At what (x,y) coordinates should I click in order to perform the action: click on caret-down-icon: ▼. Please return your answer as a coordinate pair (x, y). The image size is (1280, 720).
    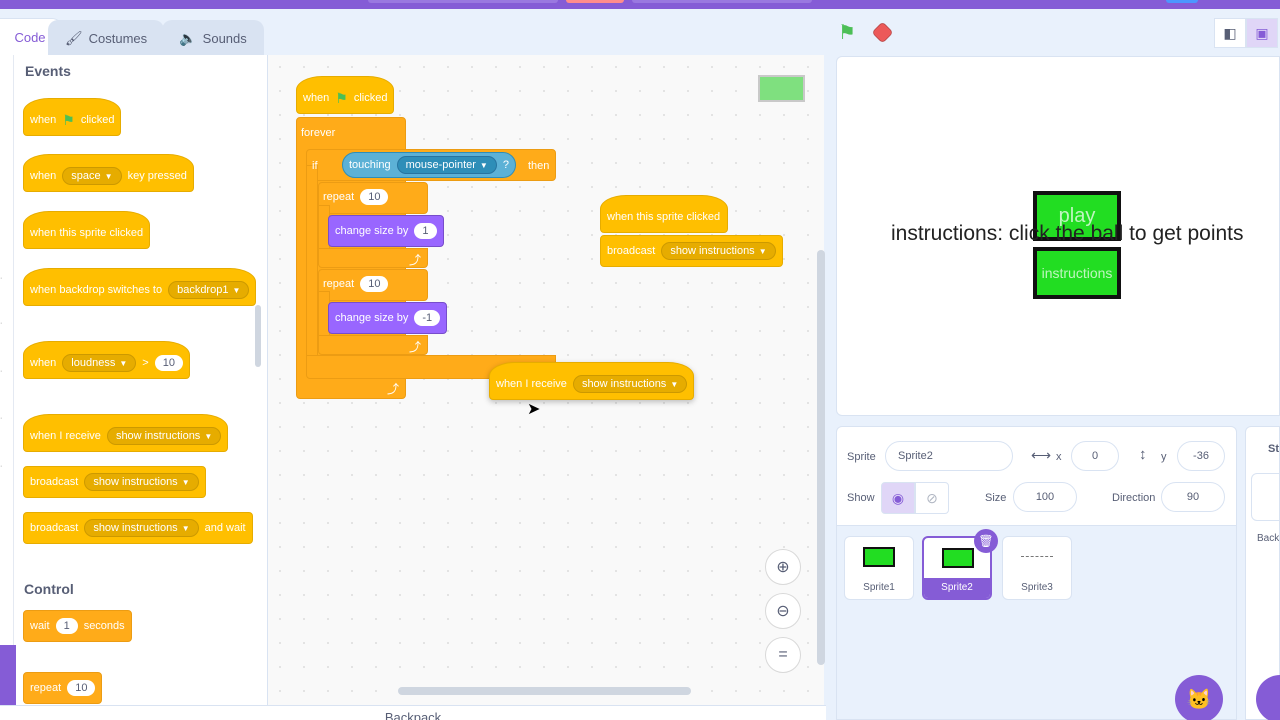
    Looking at the image, I should click on (185, 528).